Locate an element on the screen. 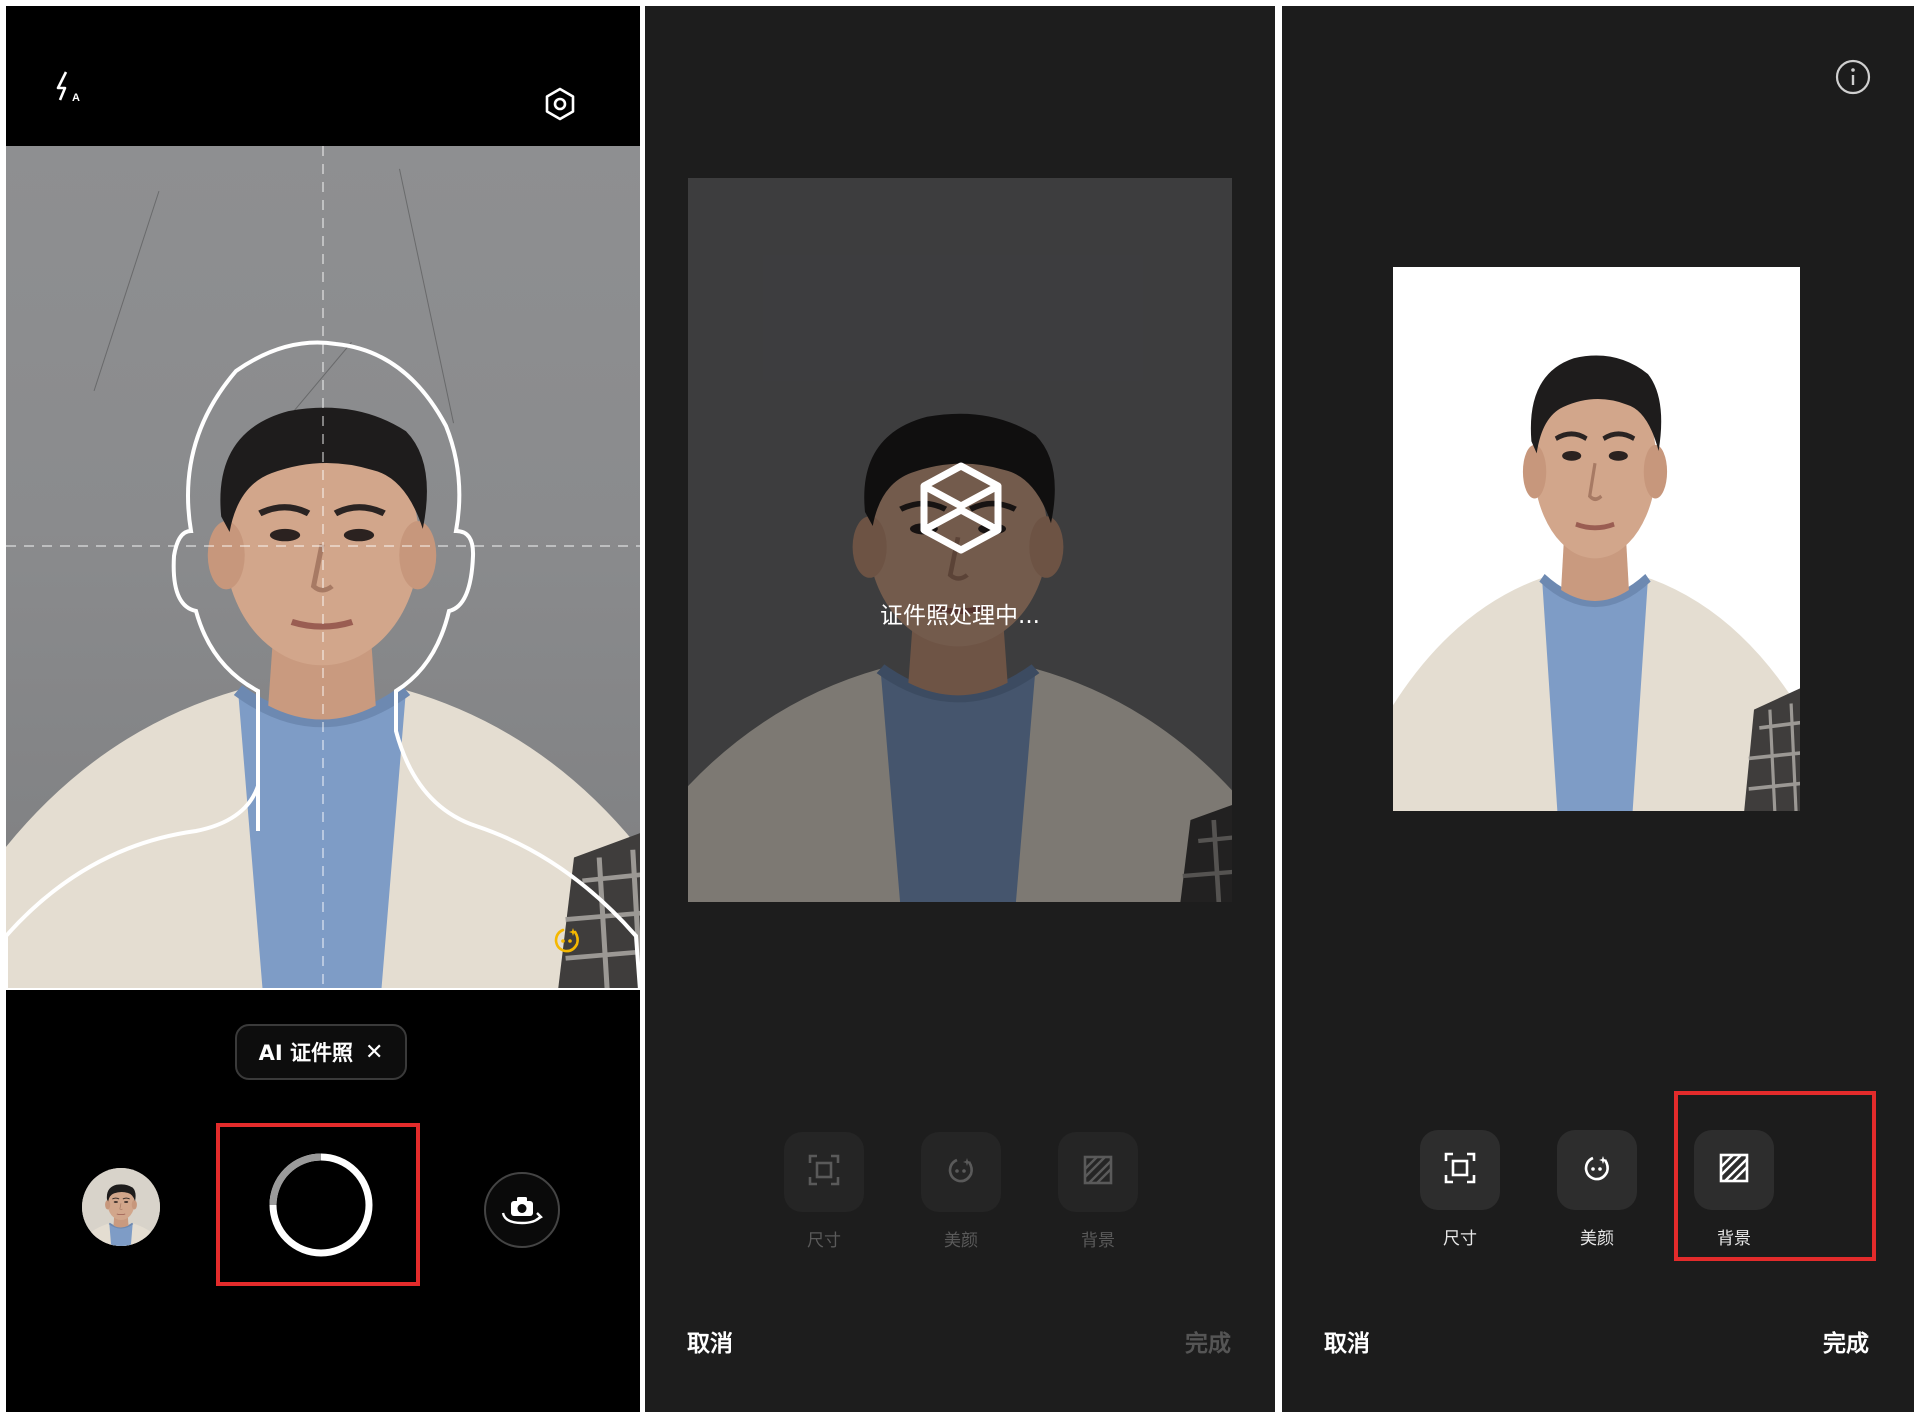 The width and height of the screenshot is (1920, 1417). camera-top-bar: A is located at coordinates (323, 76).